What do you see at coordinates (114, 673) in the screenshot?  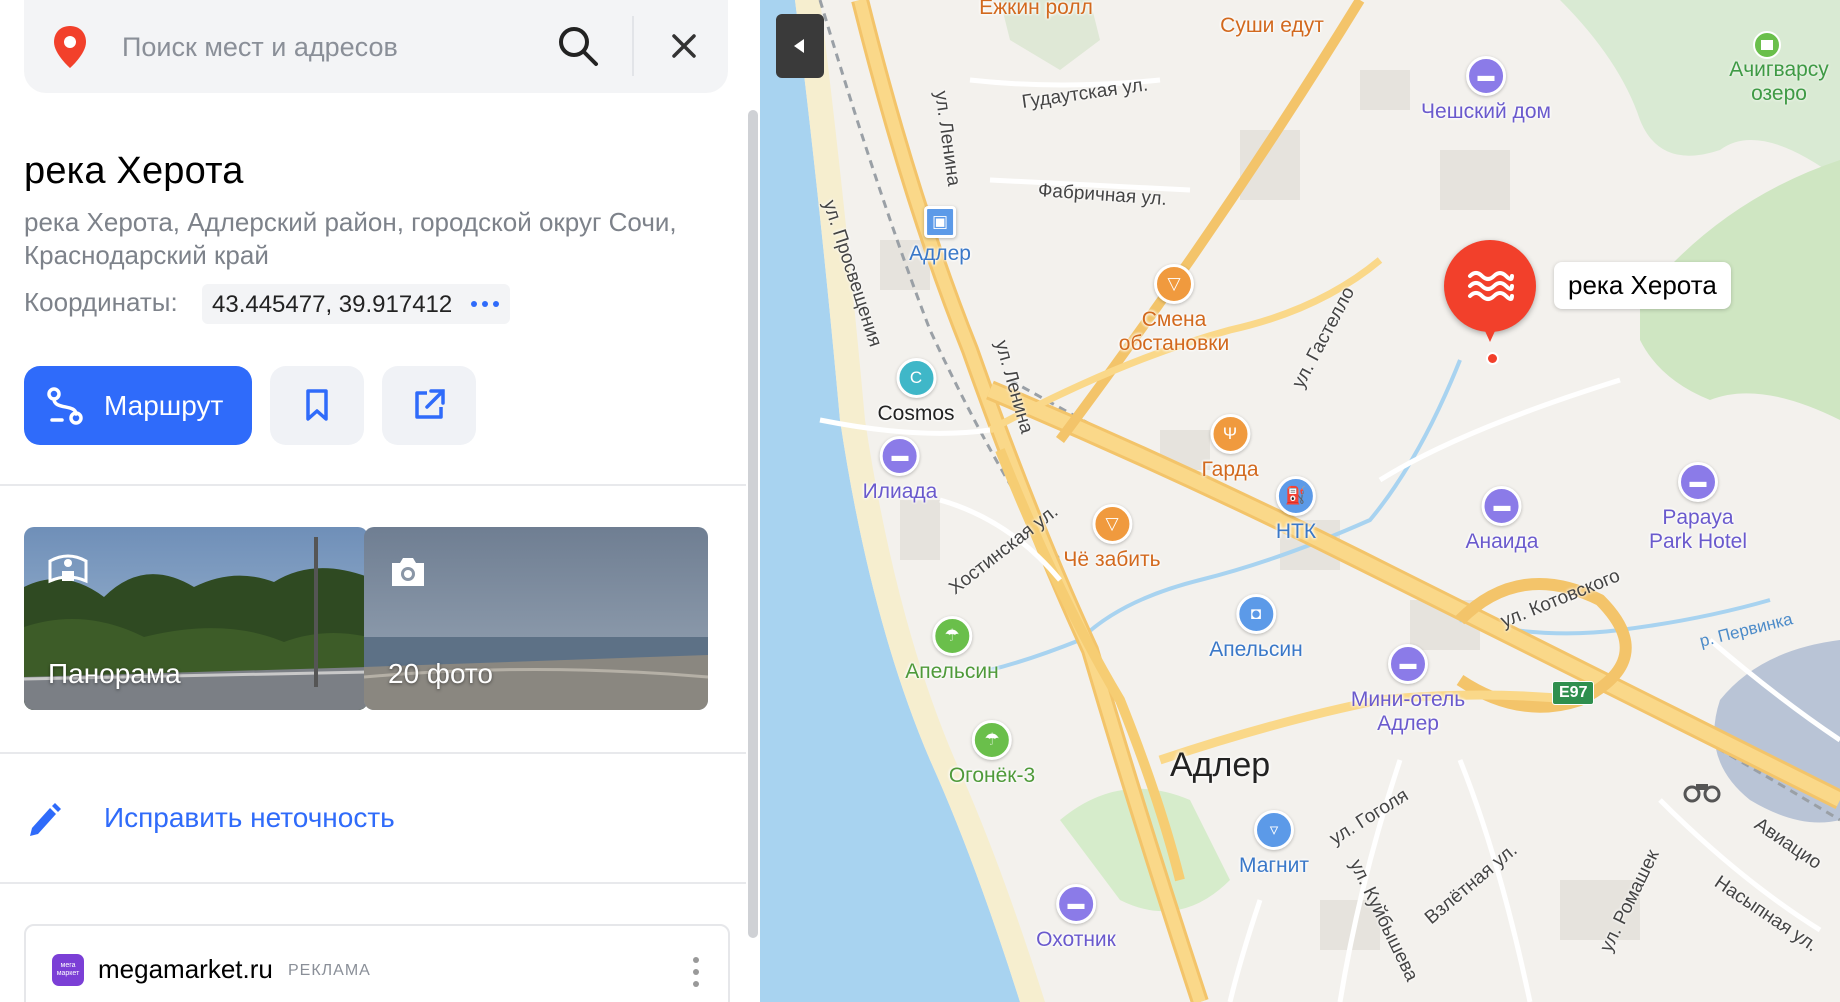 I see `panorama-label: Панорама` at bounding box center [114, 673].